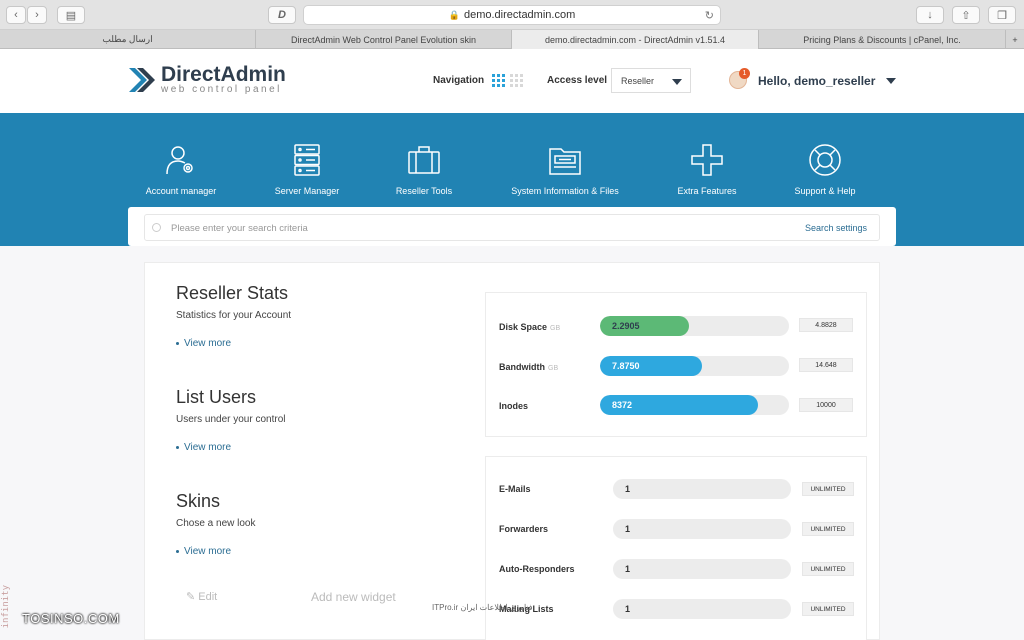 The height and width of the screenshot is (640, 1024). Describe the element at coordinates (825, 191) in the screenshot. I see `menu-label: Support & Help` at that location.